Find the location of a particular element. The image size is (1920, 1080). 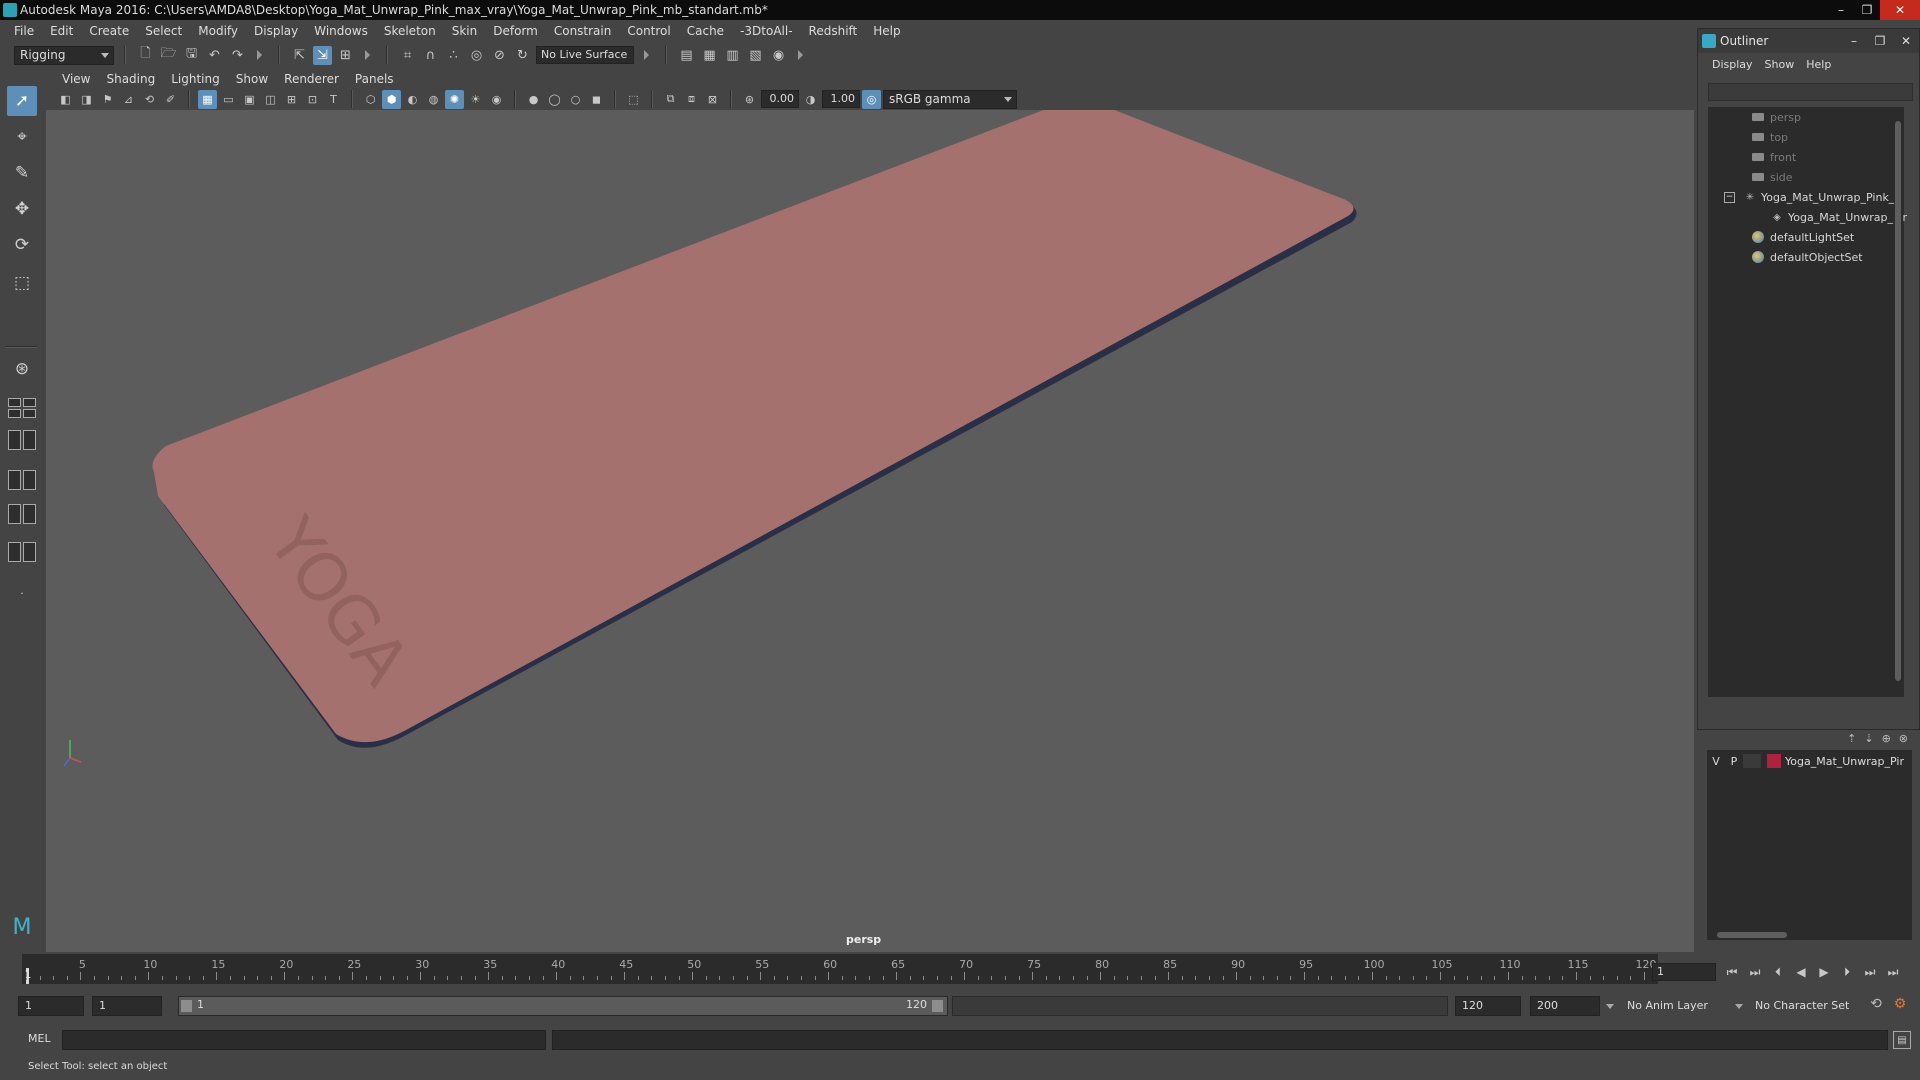

safe-title-icon: T is located at coordinates (333, 99).